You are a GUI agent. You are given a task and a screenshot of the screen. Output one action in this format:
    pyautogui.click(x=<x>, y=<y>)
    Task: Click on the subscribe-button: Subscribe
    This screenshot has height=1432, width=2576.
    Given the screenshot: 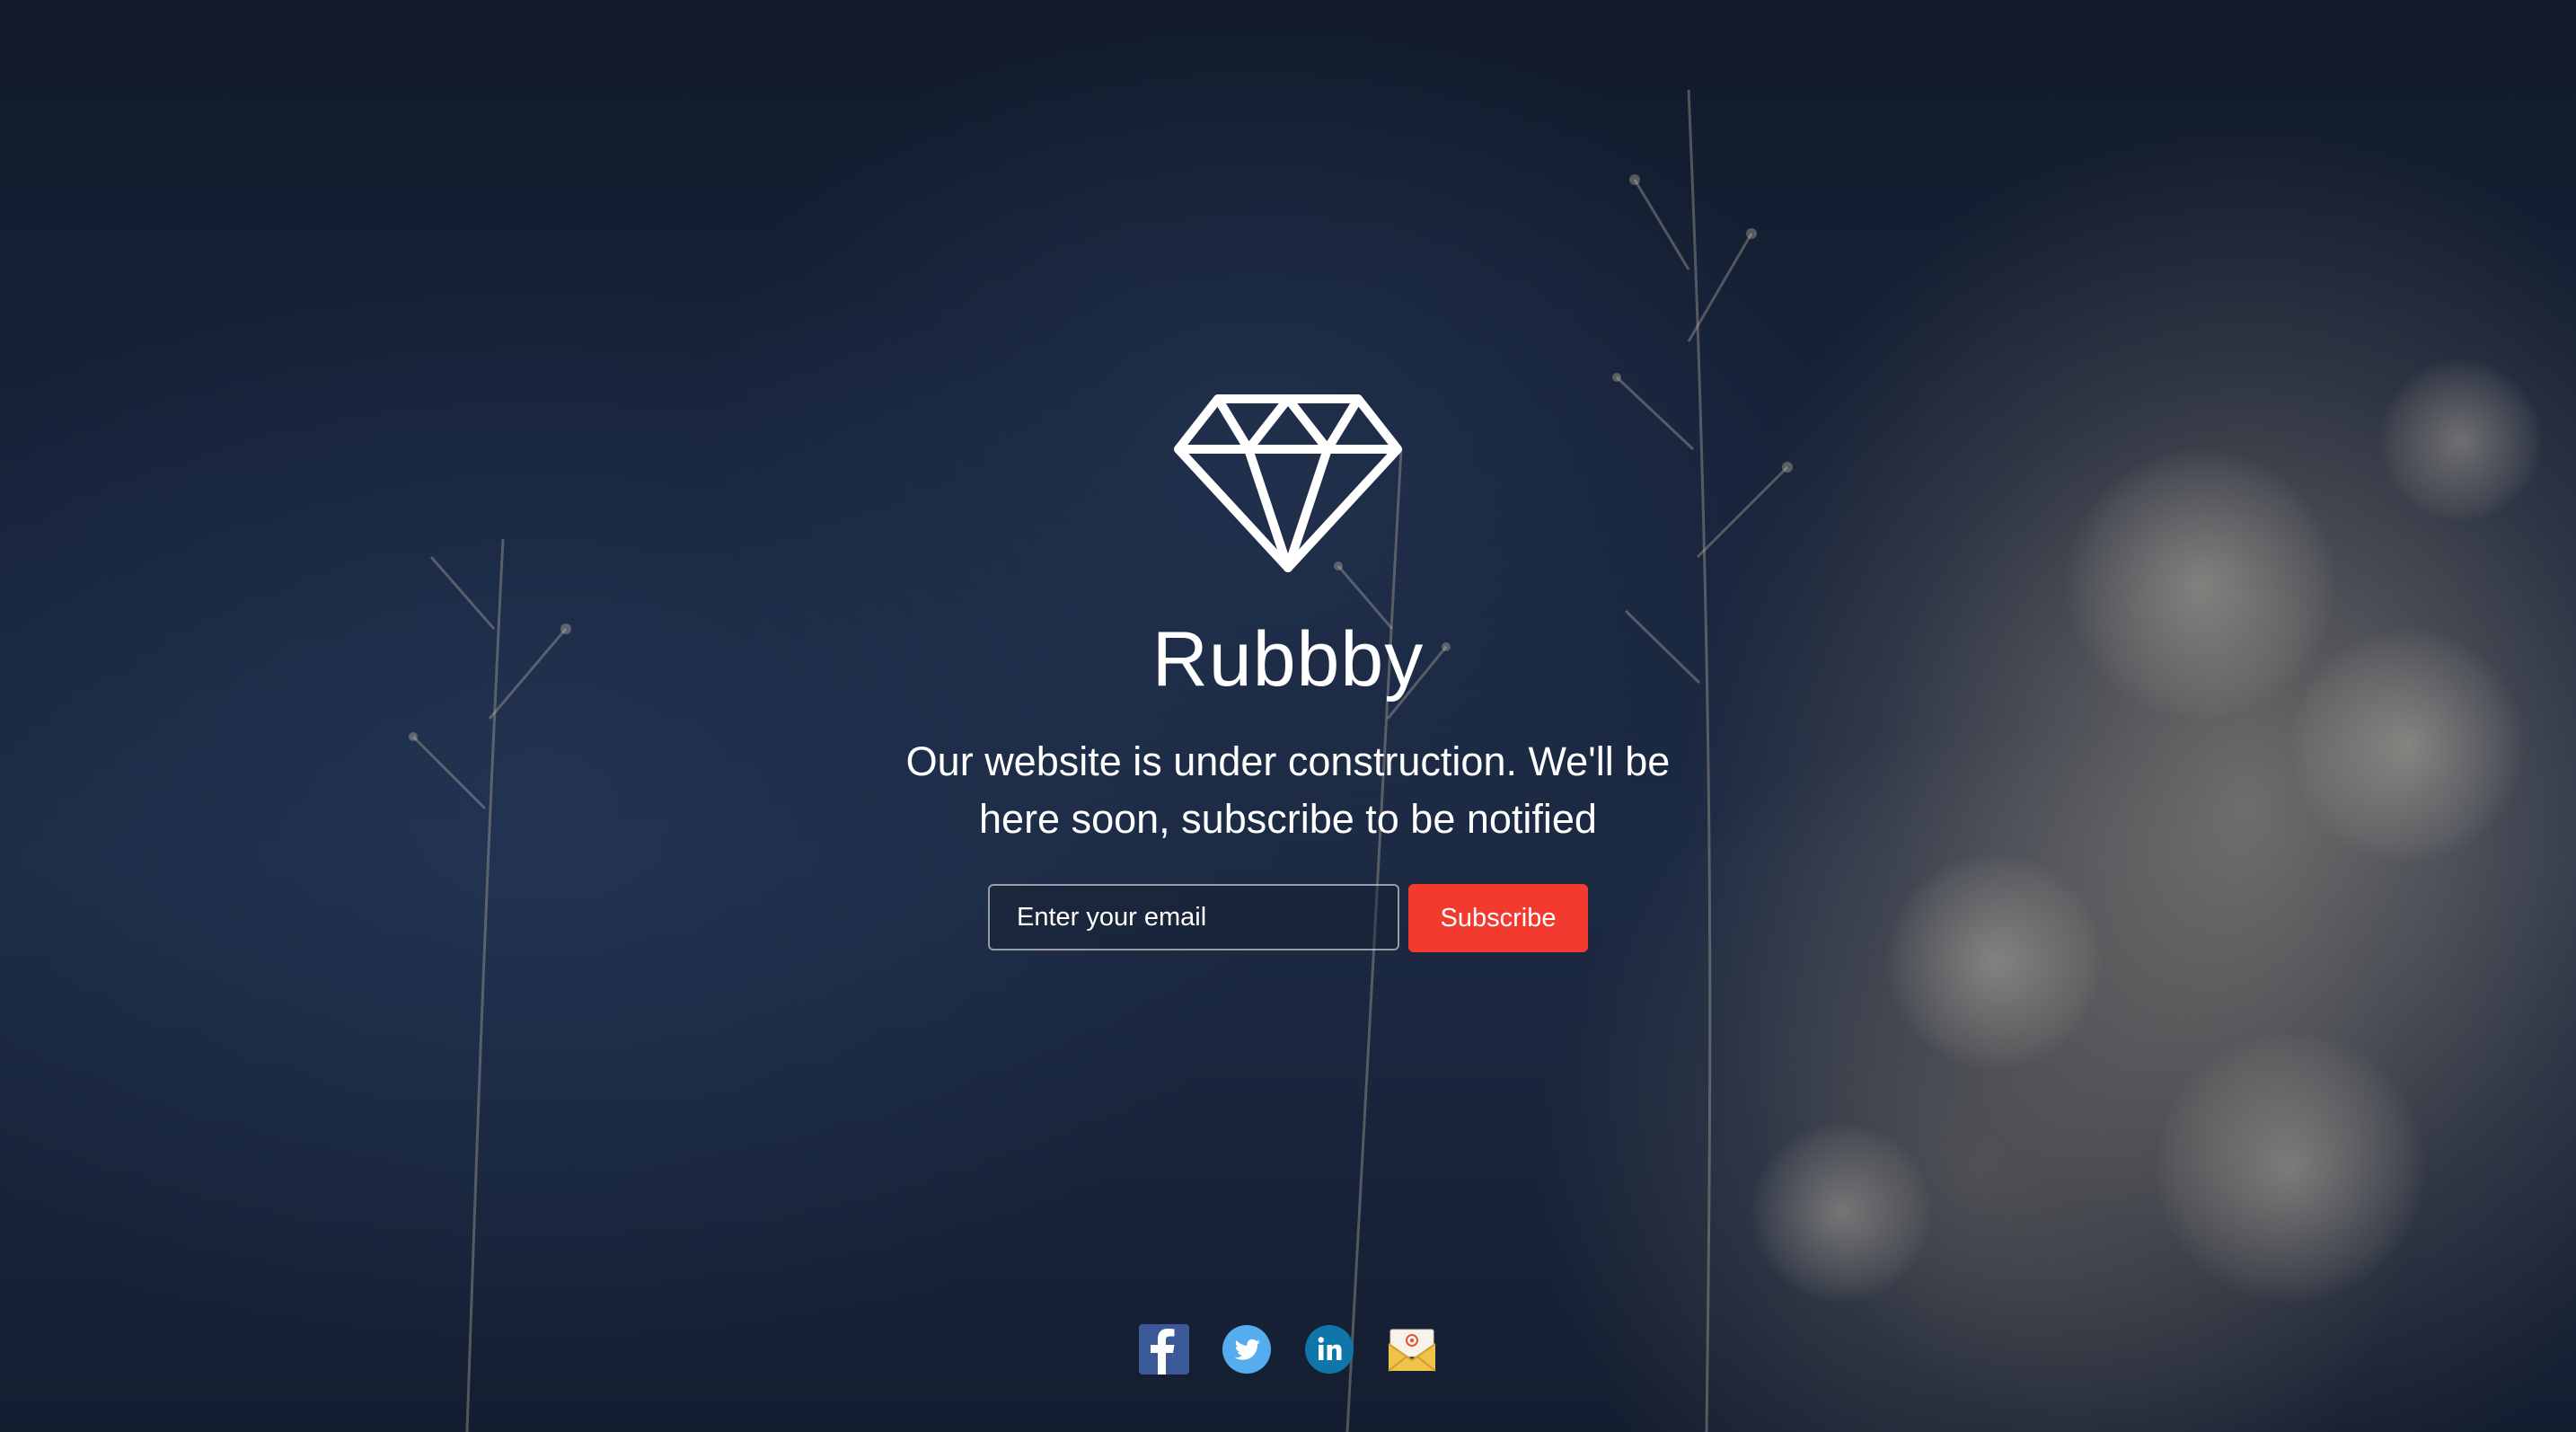 What is the action you would take?
    pyautogui.click(x=1498, y=918)
    